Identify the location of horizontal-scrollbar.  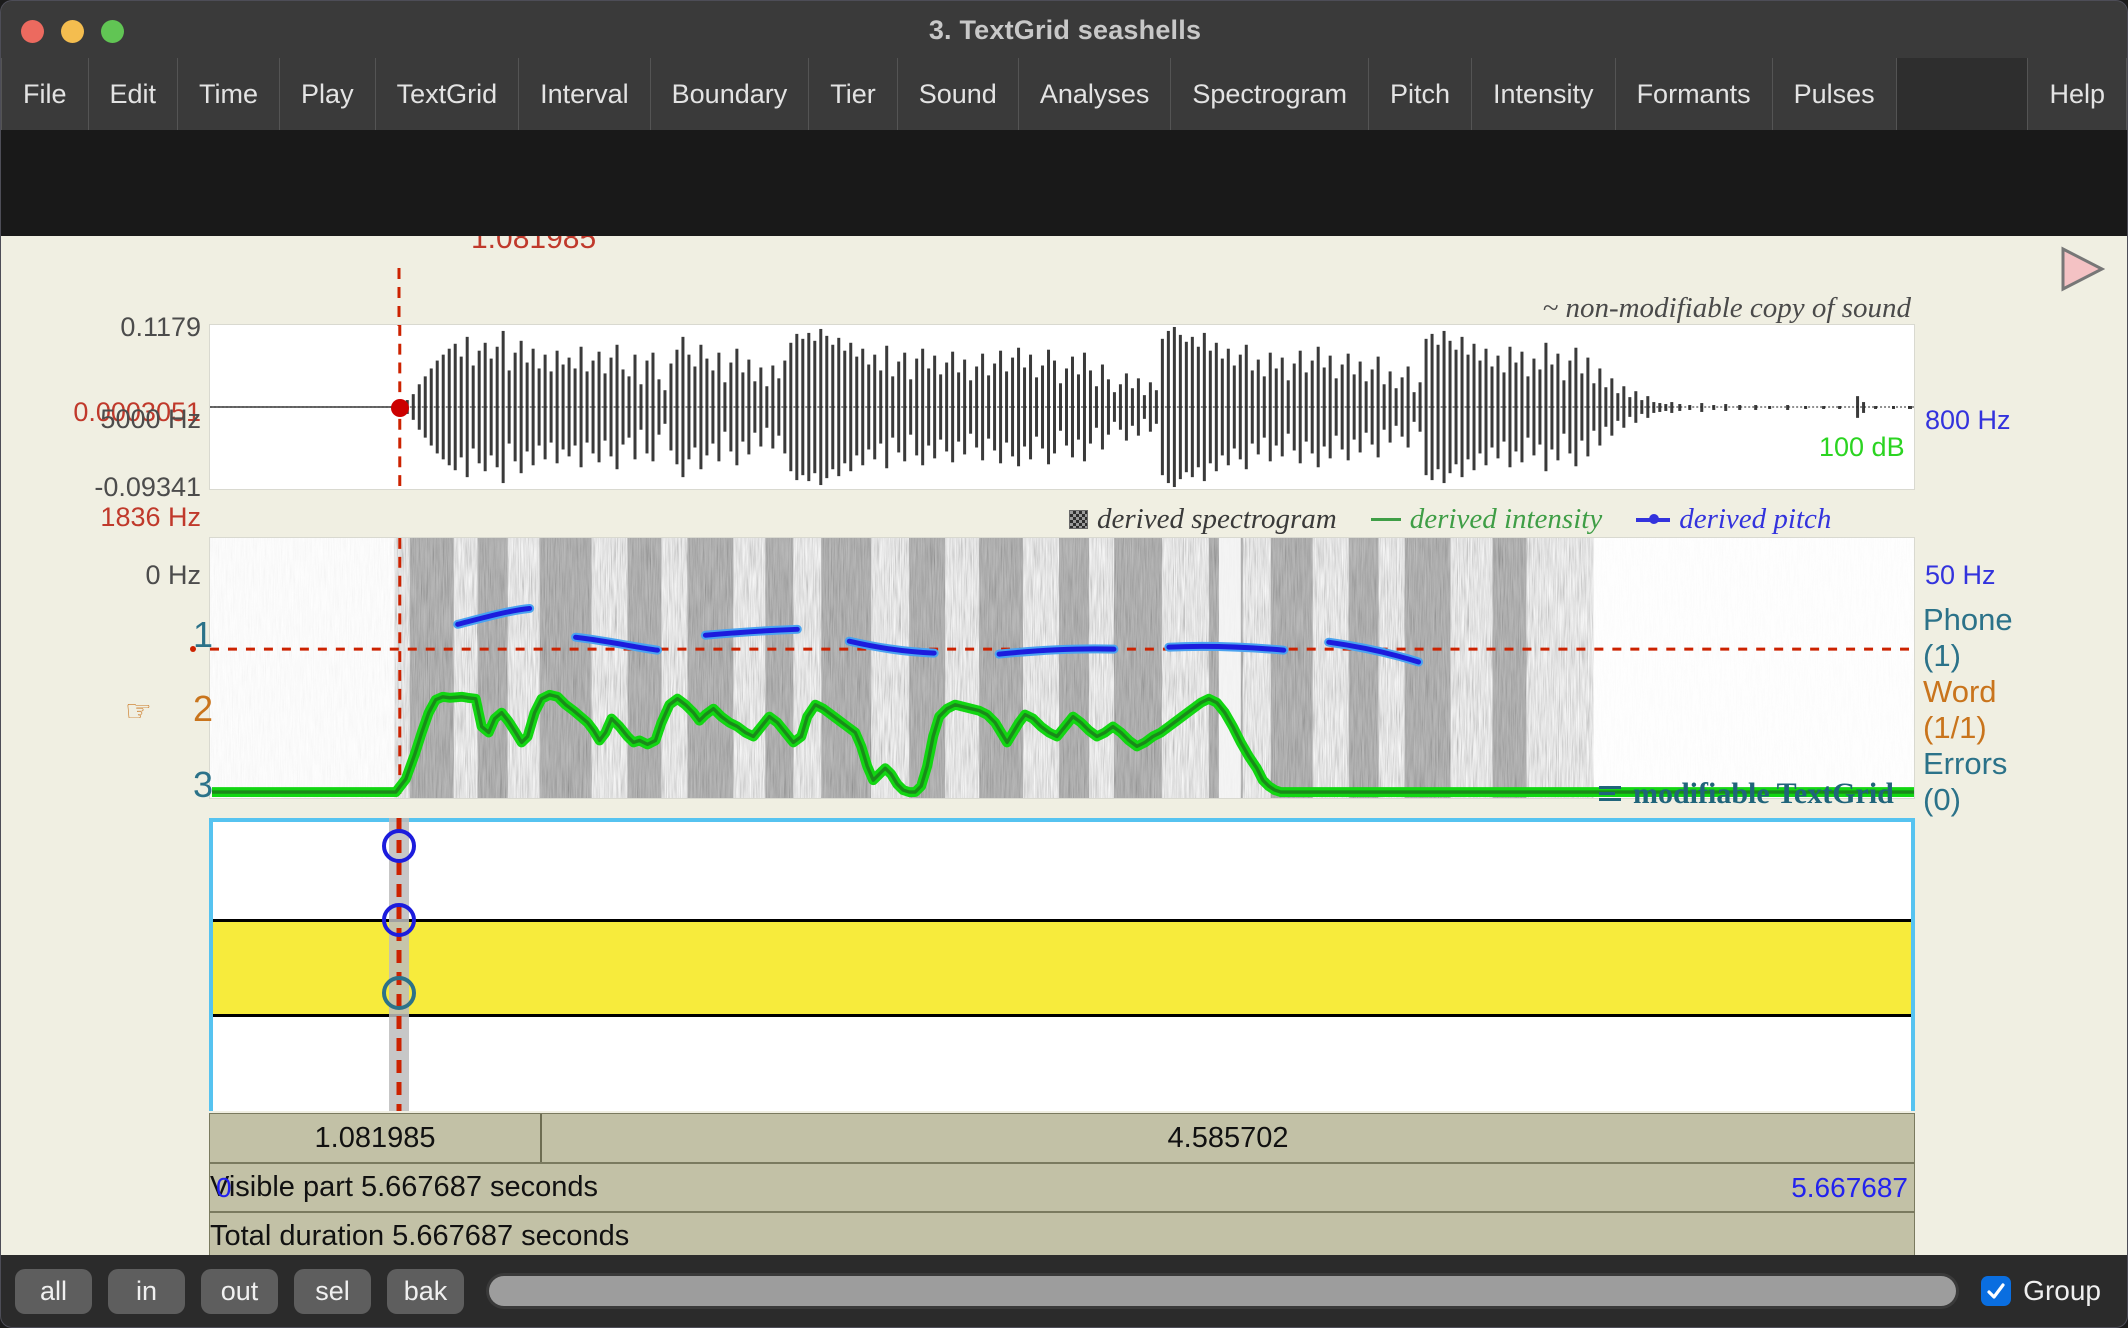
(1223, 1291).